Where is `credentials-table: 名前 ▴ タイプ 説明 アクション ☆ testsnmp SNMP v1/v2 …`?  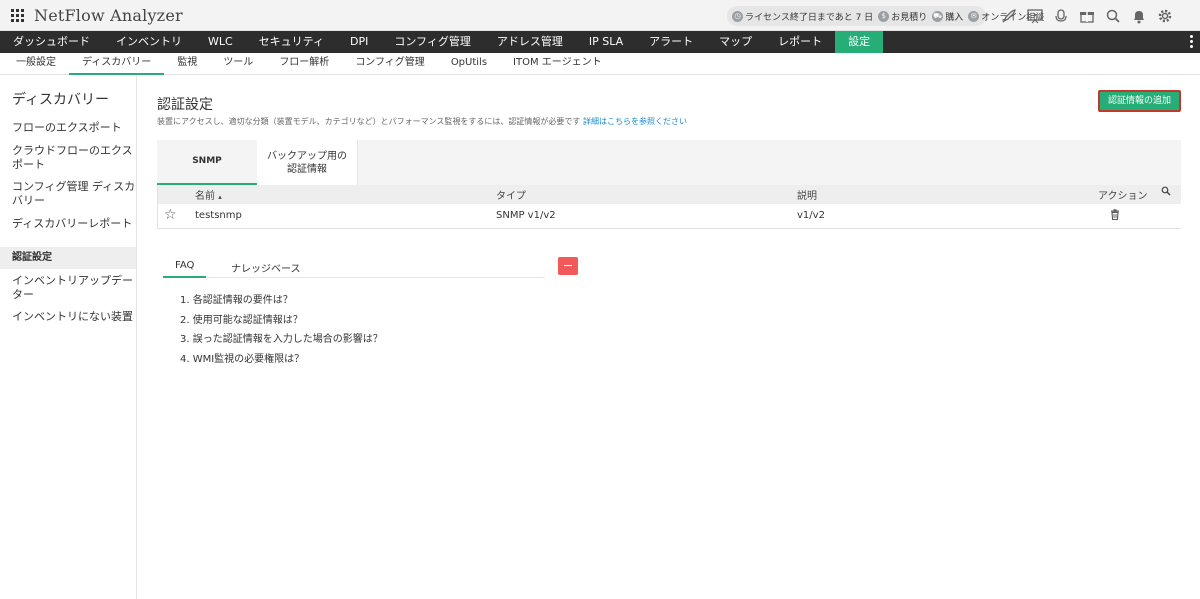
credentials-table: 名前 ▴ タイプ 説明 アクション ☆ testsnmp SNMP v1/v2 … is located at coordinates (669, 207).